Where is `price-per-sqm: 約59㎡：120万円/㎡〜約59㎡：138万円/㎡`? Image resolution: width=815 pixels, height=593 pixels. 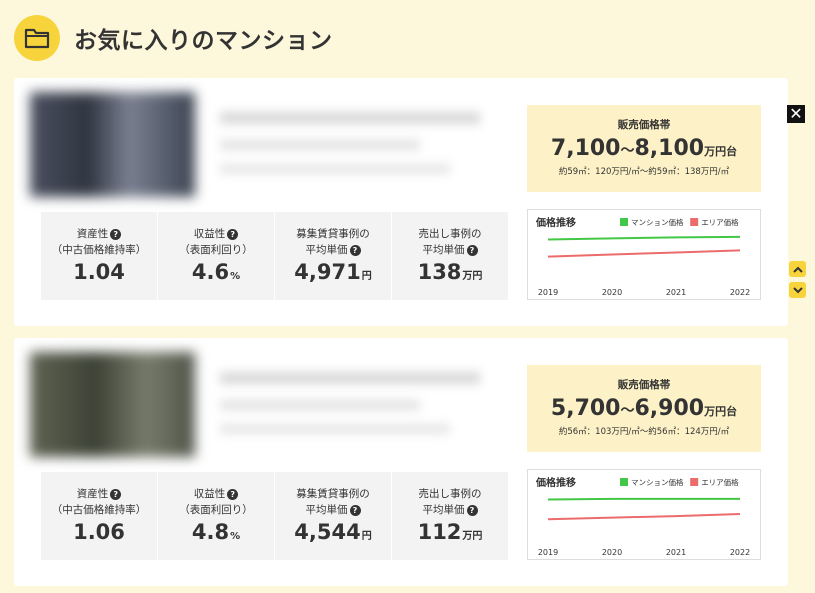 price-per-sqm: 約59㎡：120万円/㎡〜約59㎡：138万円/㎡ is located at coordinates (644, 172).